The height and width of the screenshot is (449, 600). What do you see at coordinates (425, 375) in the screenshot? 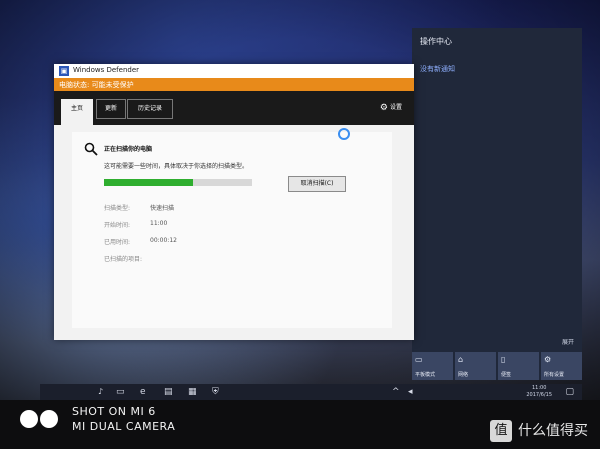
I see `quick-action-label: 平板模式` at bounding box center [425, 375].